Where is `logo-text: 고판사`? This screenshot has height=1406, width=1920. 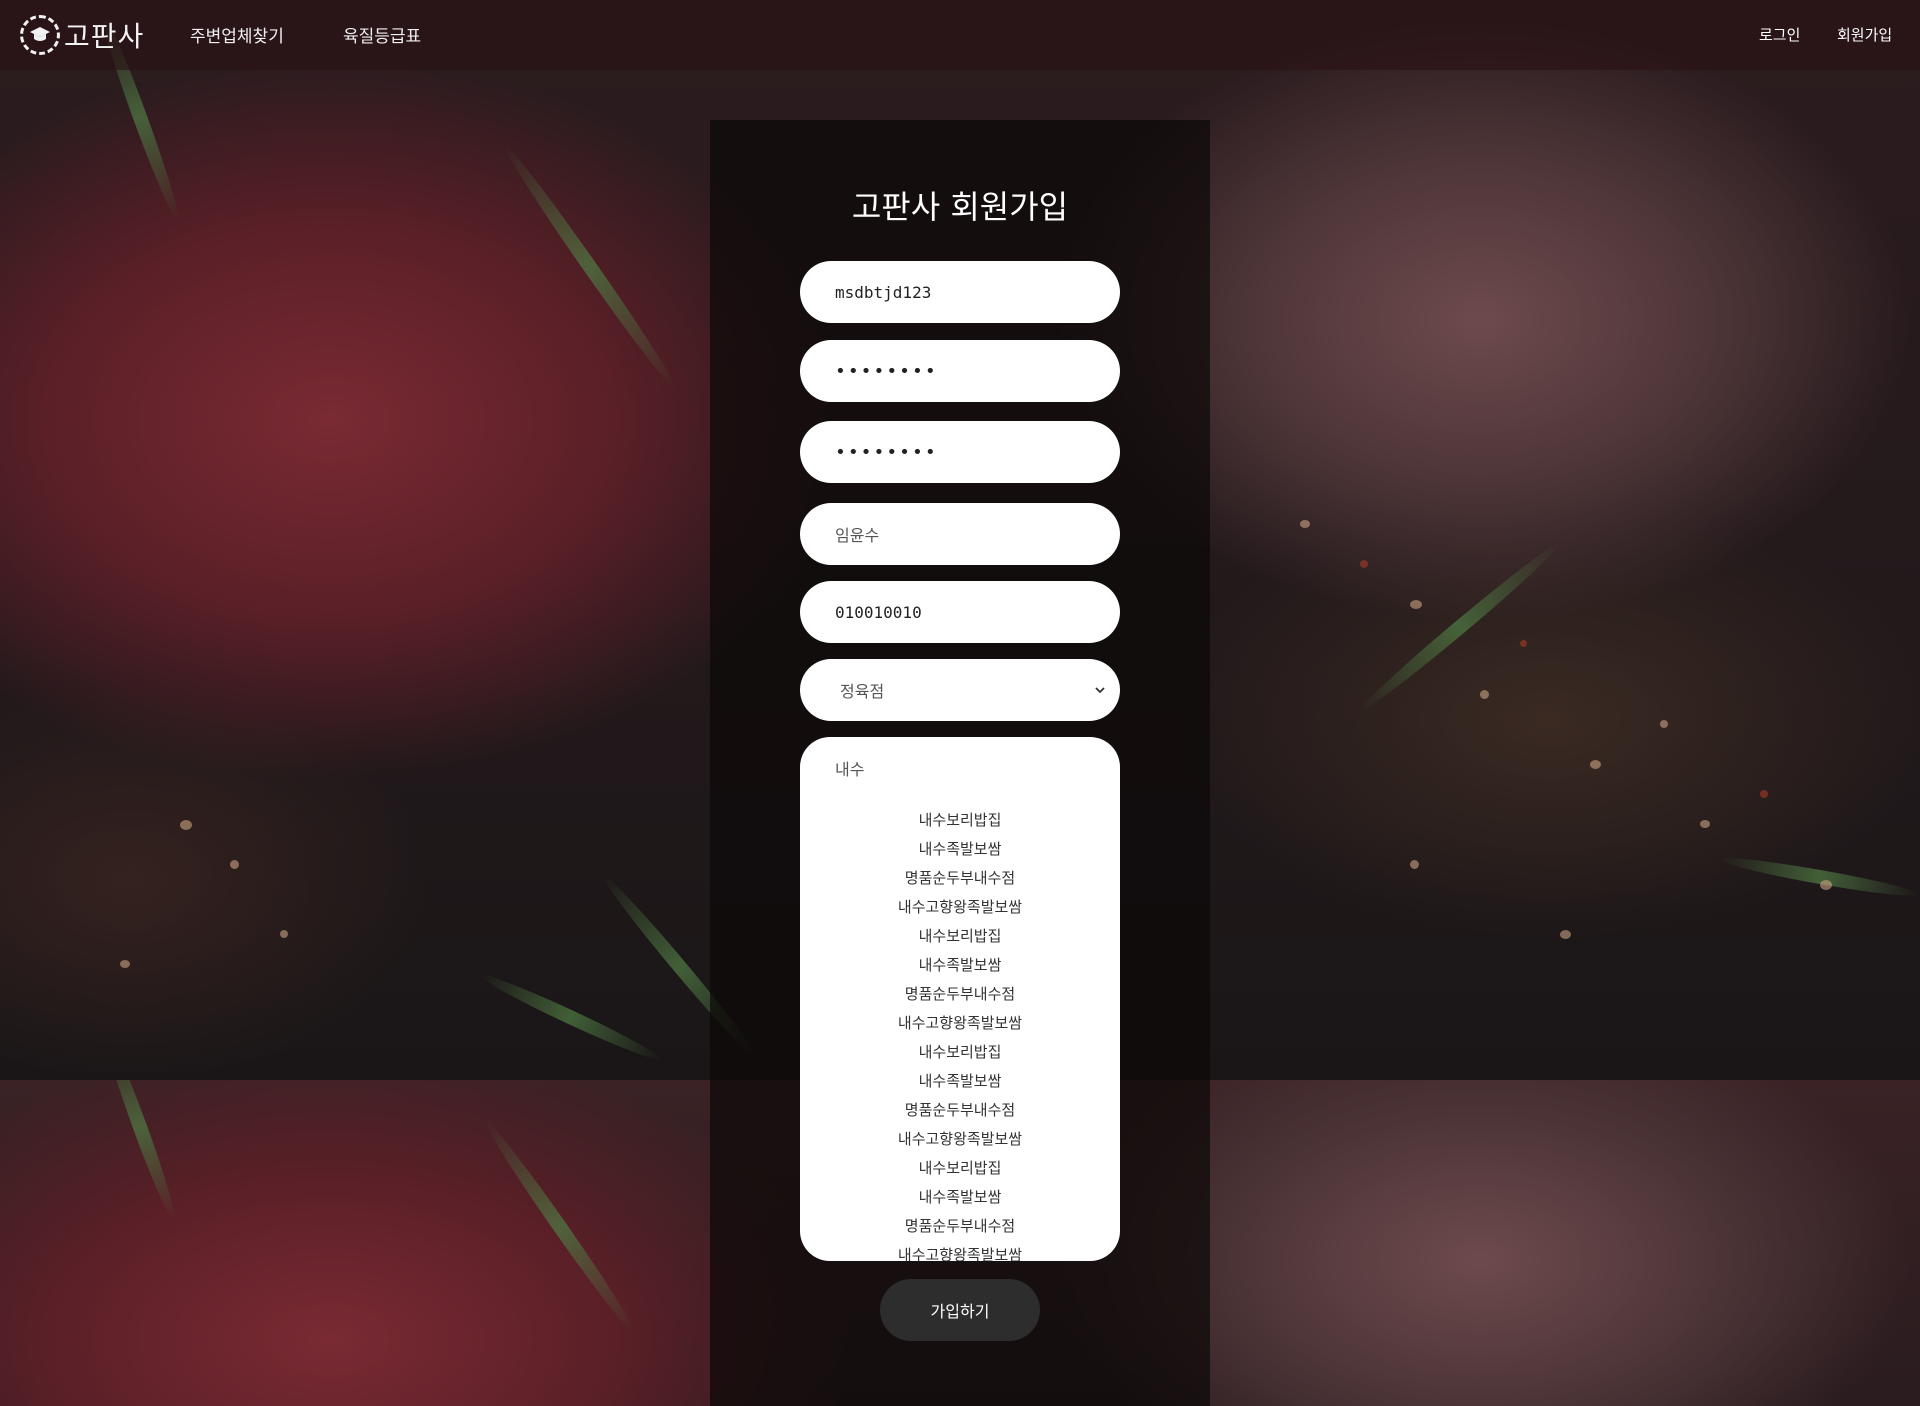
logo-text: 고판사 is located at coordinates (104, 36).